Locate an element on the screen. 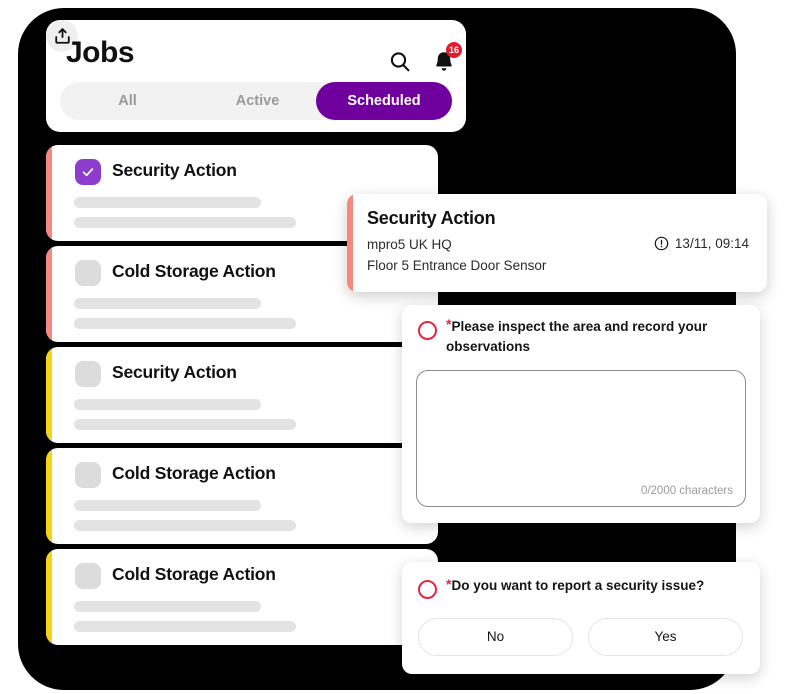 The image size is (800, 694). search-icon-glyph is located at coordinates (400, 62).